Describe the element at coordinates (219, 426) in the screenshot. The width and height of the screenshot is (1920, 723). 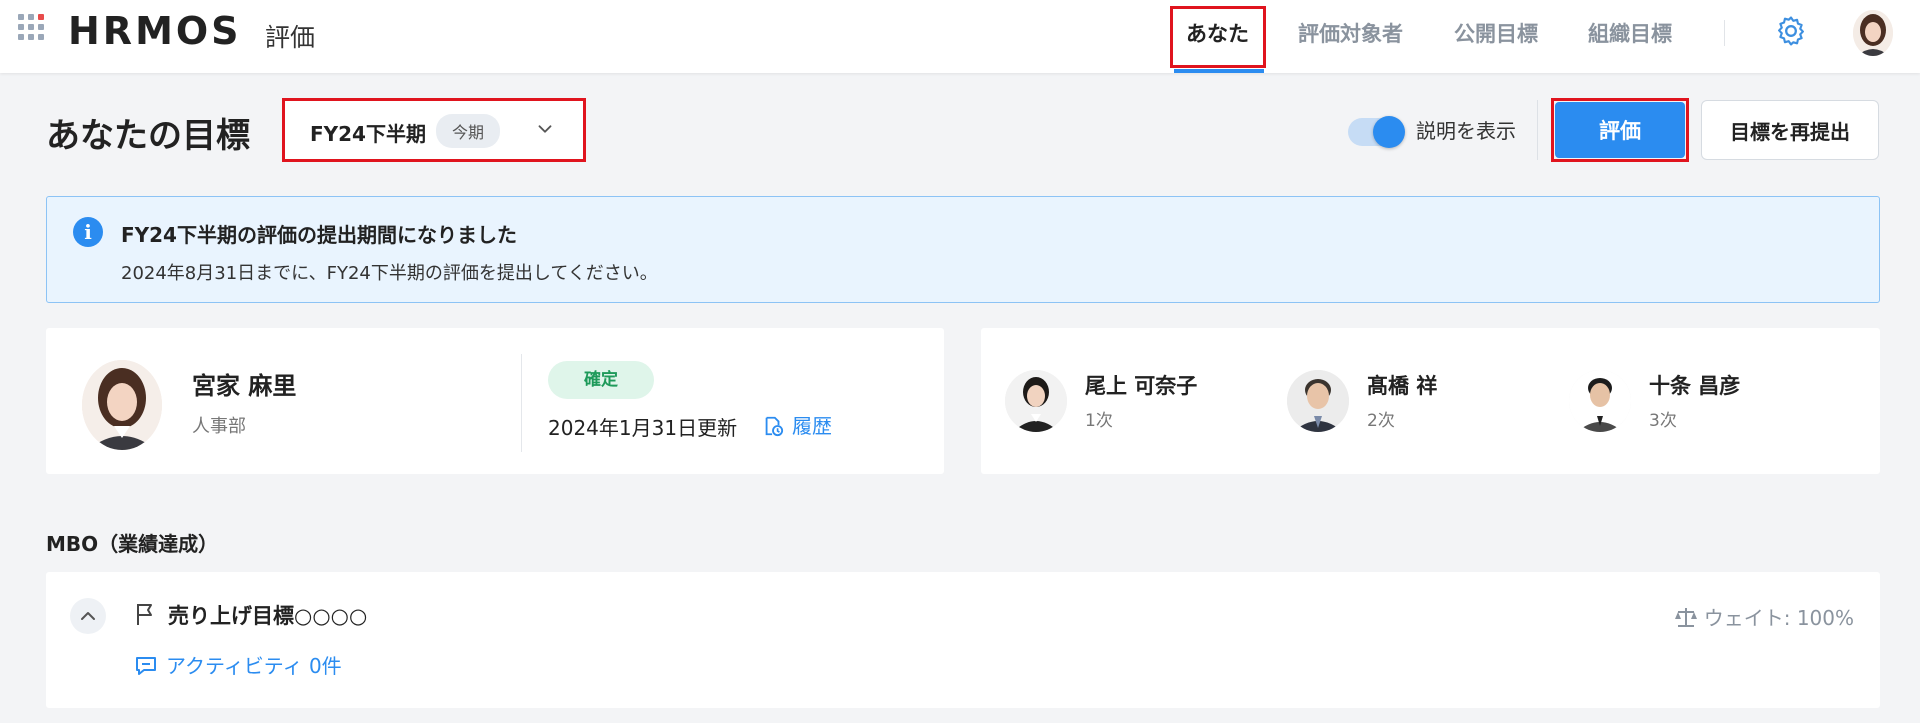
I see `profile-department: 人事部` at that location.